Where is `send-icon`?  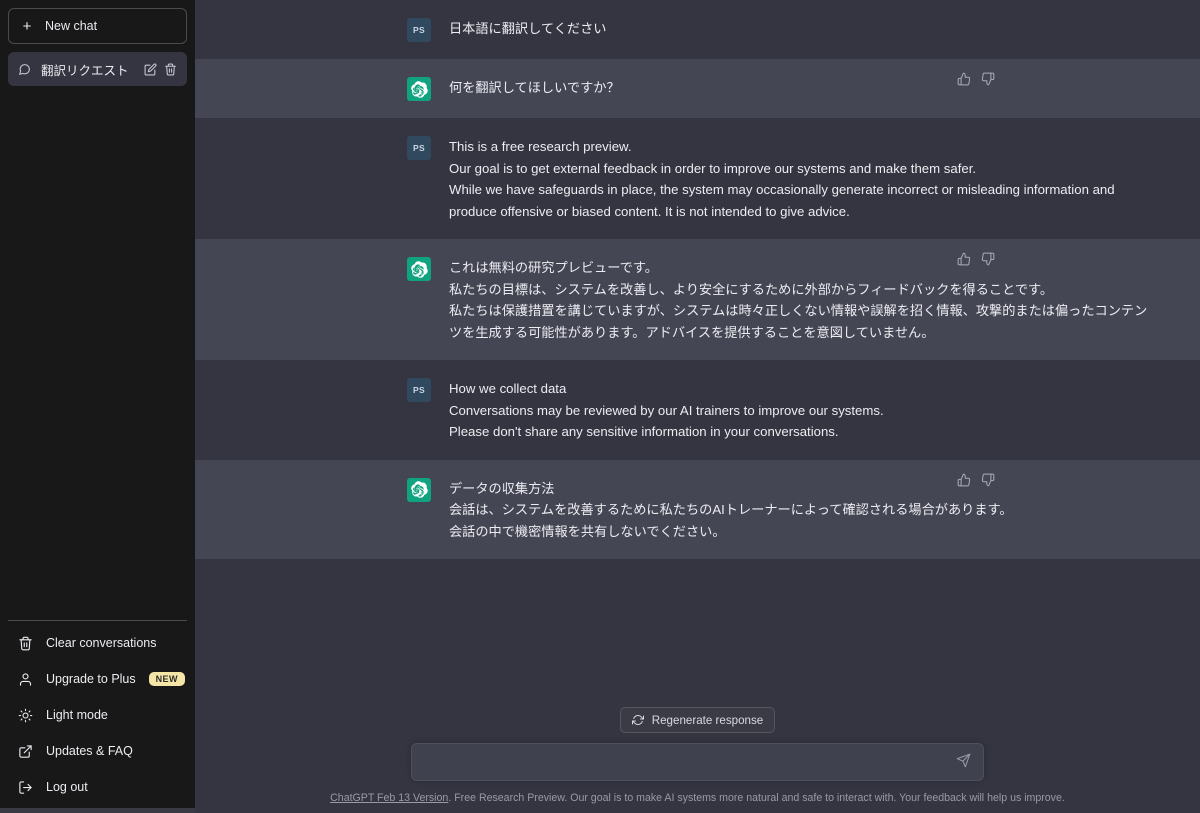
send-icon is located at coordinates (963, 762).